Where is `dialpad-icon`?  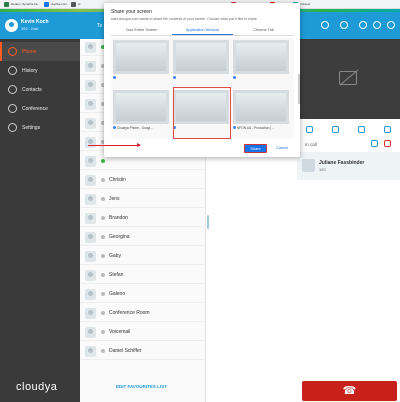 dialpad-icon is located at coordinates (310, 129).